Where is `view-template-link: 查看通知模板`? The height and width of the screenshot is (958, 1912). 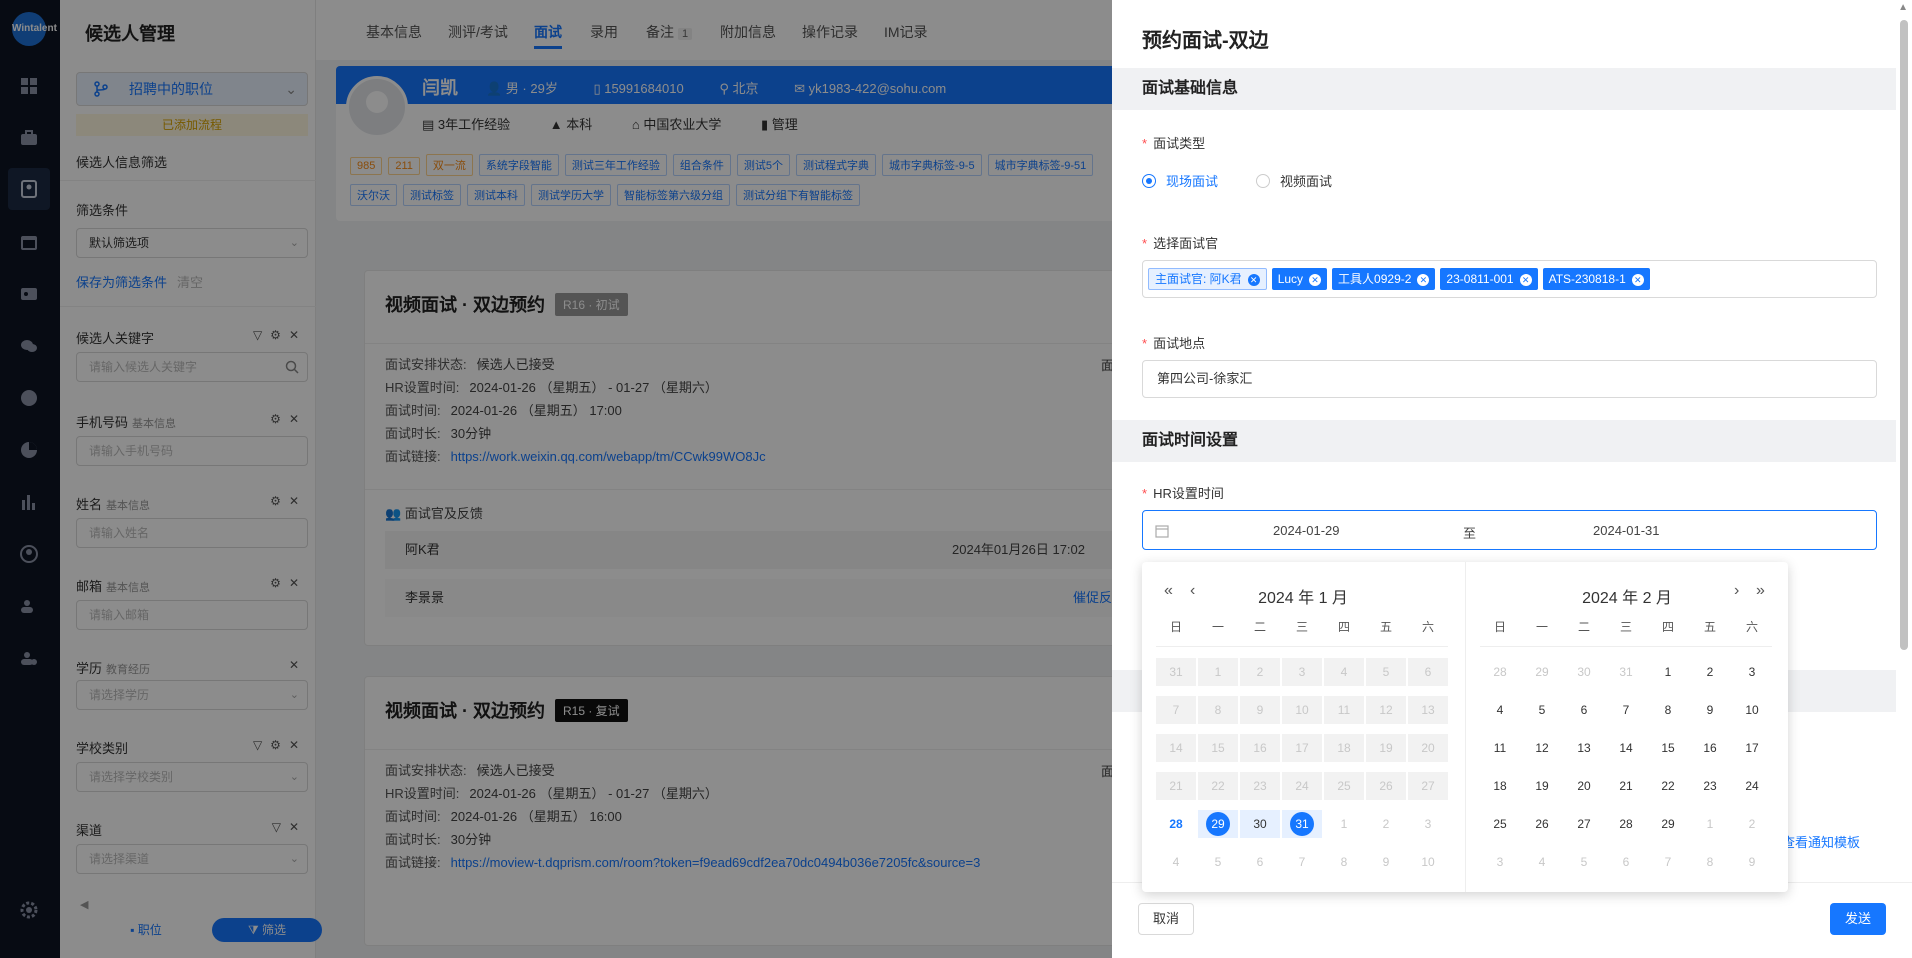 view-template-link: 查看通知模板 is located at coordinates (1821, 841).